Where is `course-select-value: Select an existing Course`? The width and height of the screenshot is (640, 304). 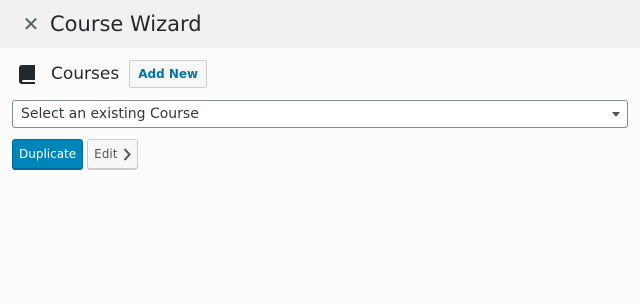 course-select-value: Select an existing Course is located at coordinates (110, 114).